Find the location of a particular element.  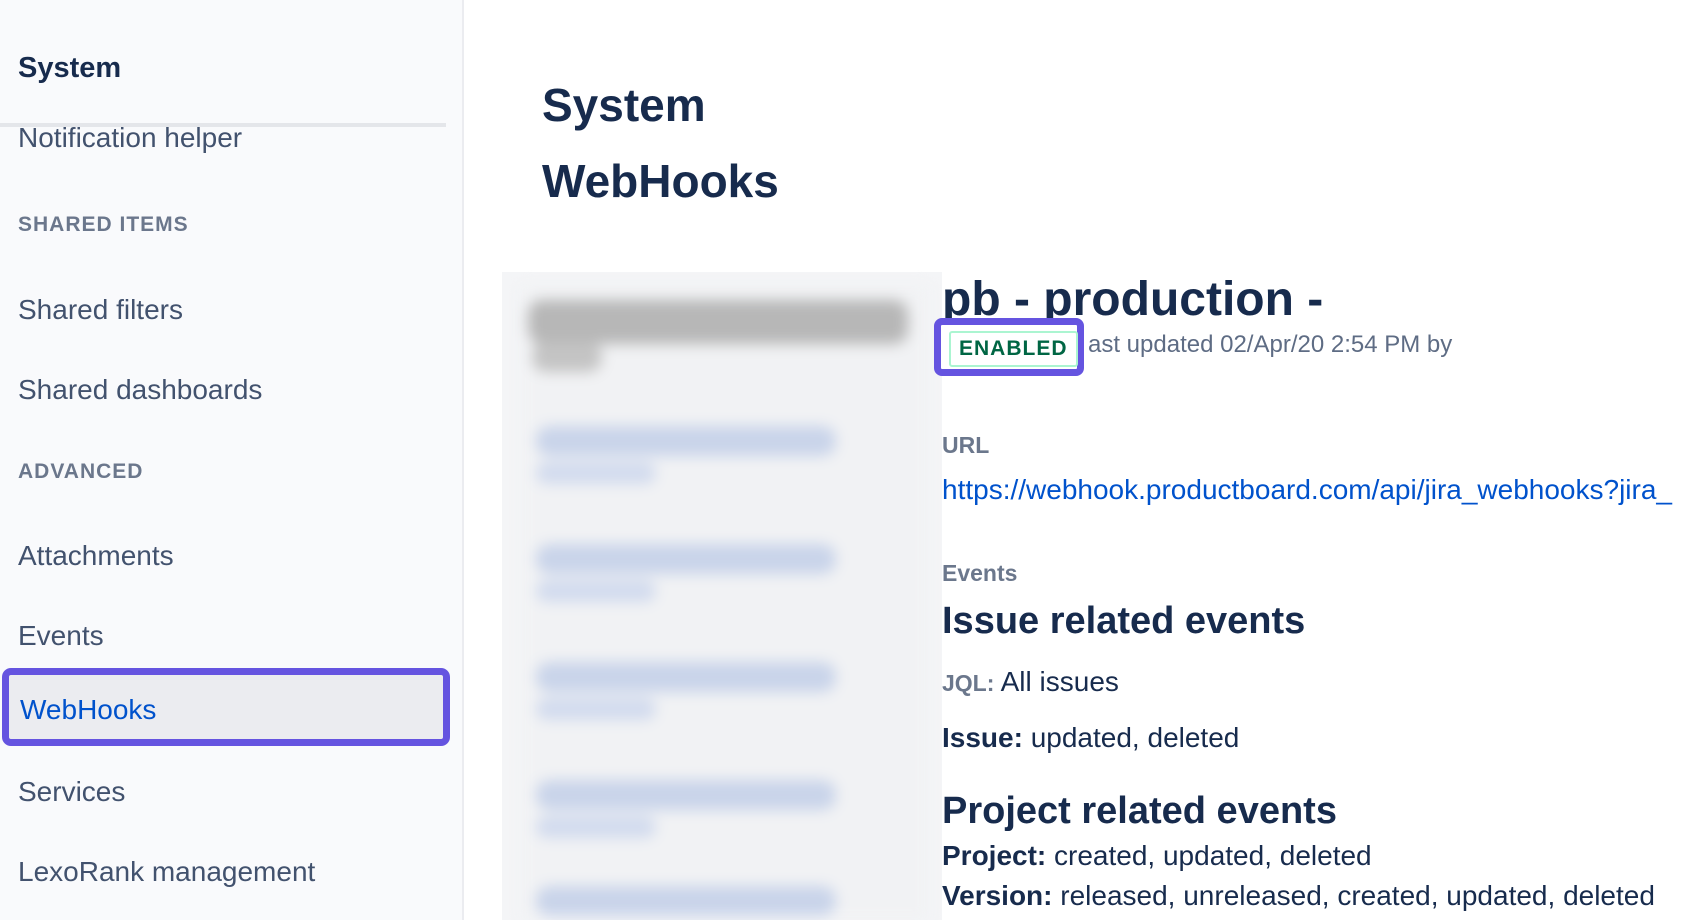

project-events-line: Project: created, updated, deleted is located at coordinates (1157, 856).